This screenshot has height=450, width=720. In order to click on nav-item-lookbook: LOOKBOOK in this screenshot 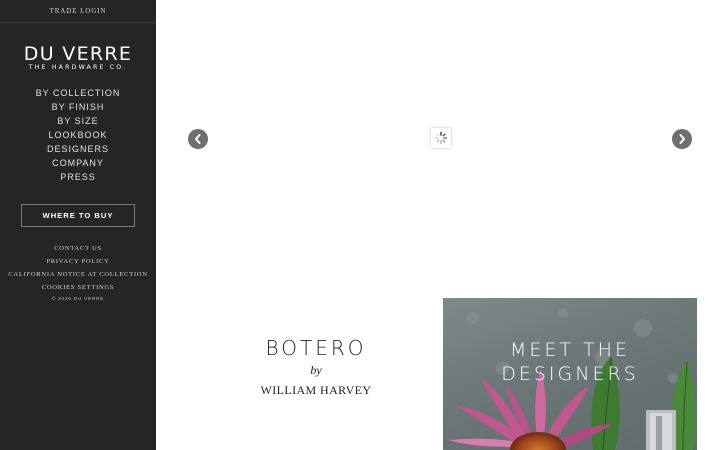, I will do `click(78, 135)`.